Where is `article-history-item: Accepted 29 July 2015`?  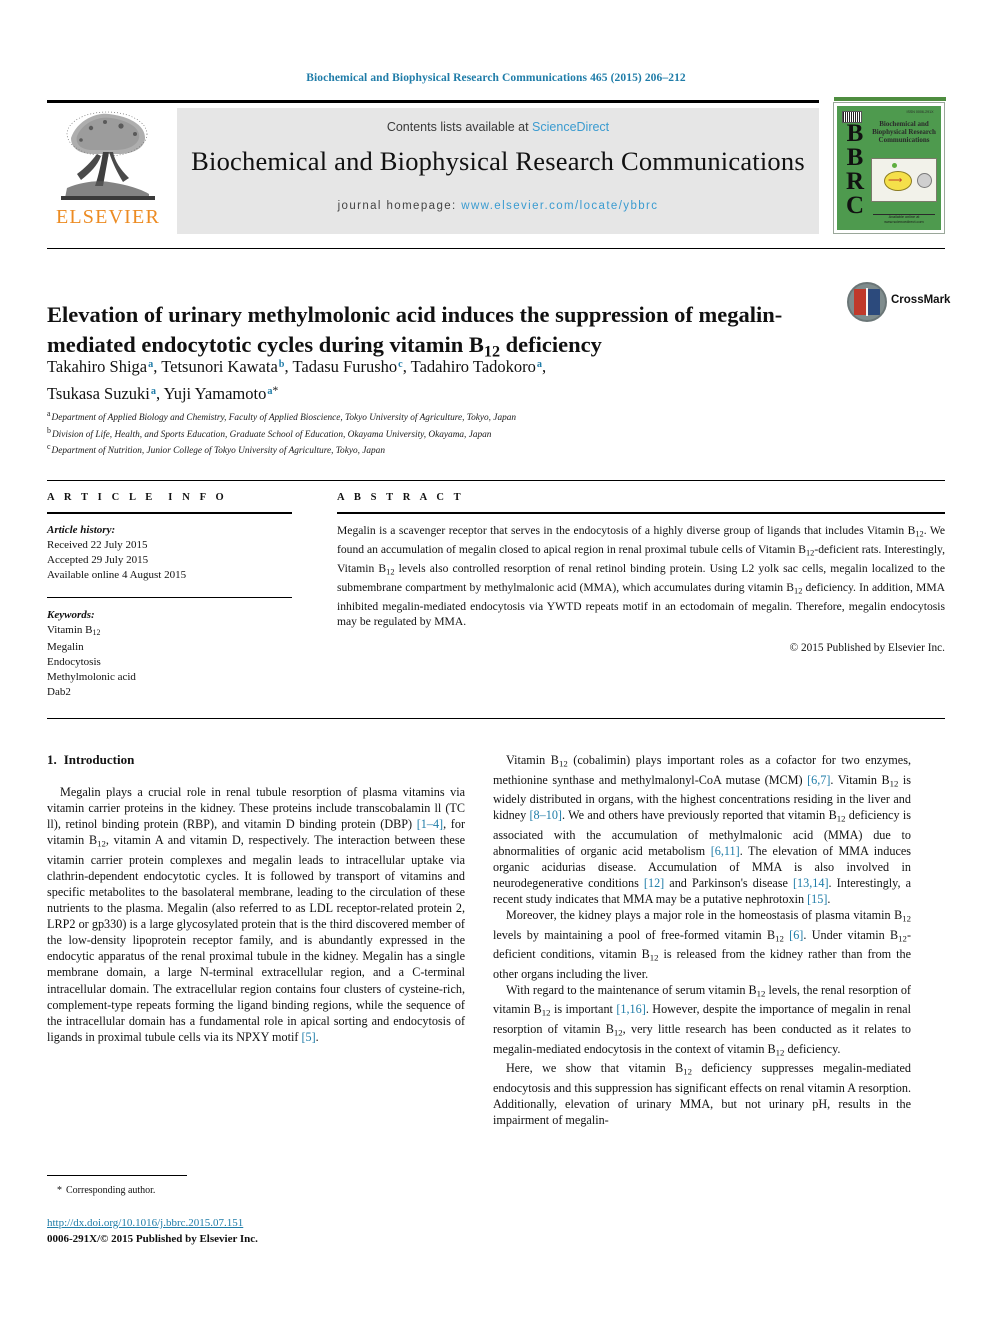 article-history-item: Accepted 29 July 2015 is located at coordinates (98, 560).